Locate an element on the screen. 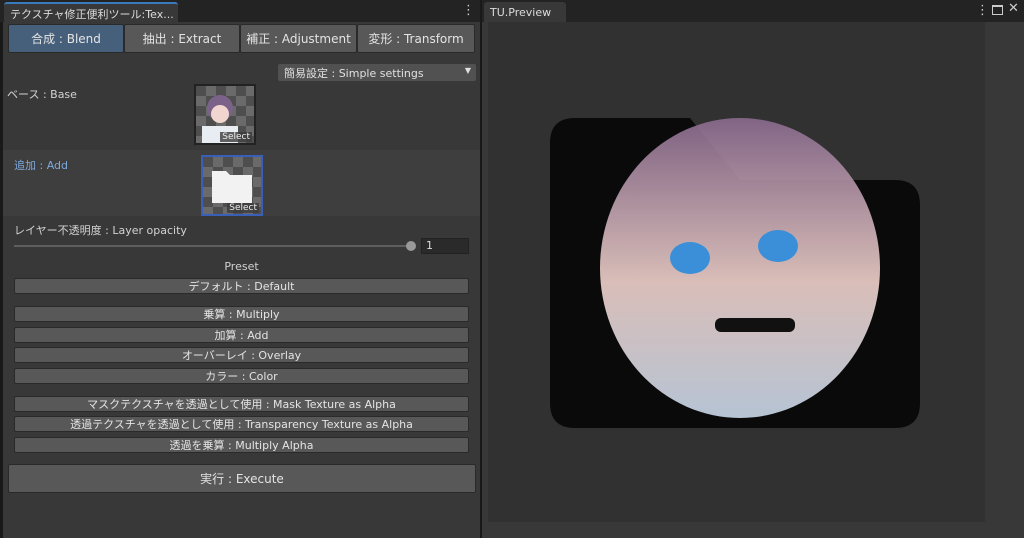 The image size is (1024, 538). maximize-icon is located at coordinates (997, 10).